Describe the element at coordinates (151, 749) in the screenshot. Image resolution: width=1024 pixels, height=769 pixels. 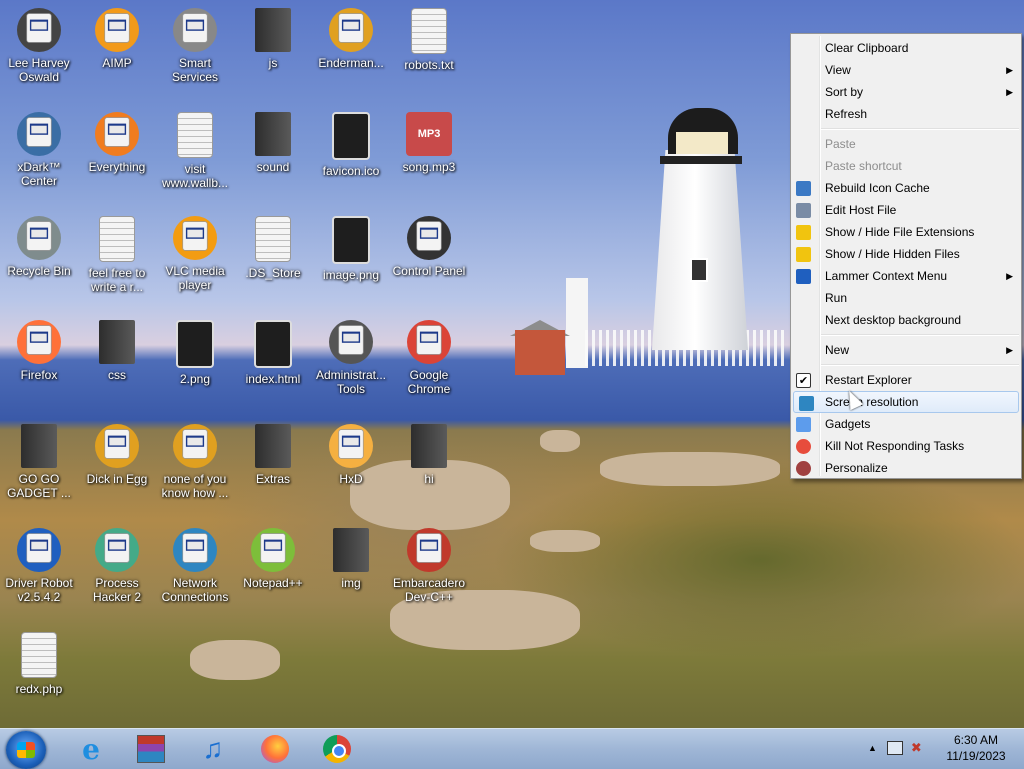
I see `taskbar-archive` at that location.